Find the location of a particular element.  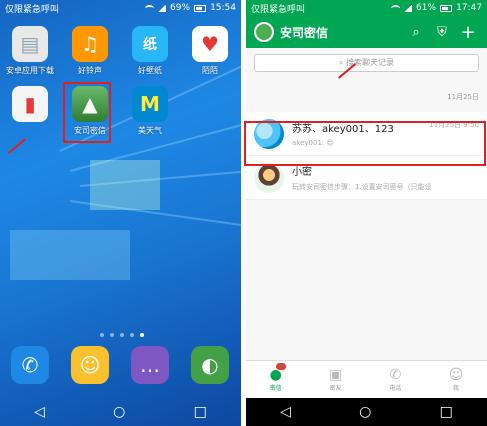

person-icon: ☺ is located at coordinates (456, 375).